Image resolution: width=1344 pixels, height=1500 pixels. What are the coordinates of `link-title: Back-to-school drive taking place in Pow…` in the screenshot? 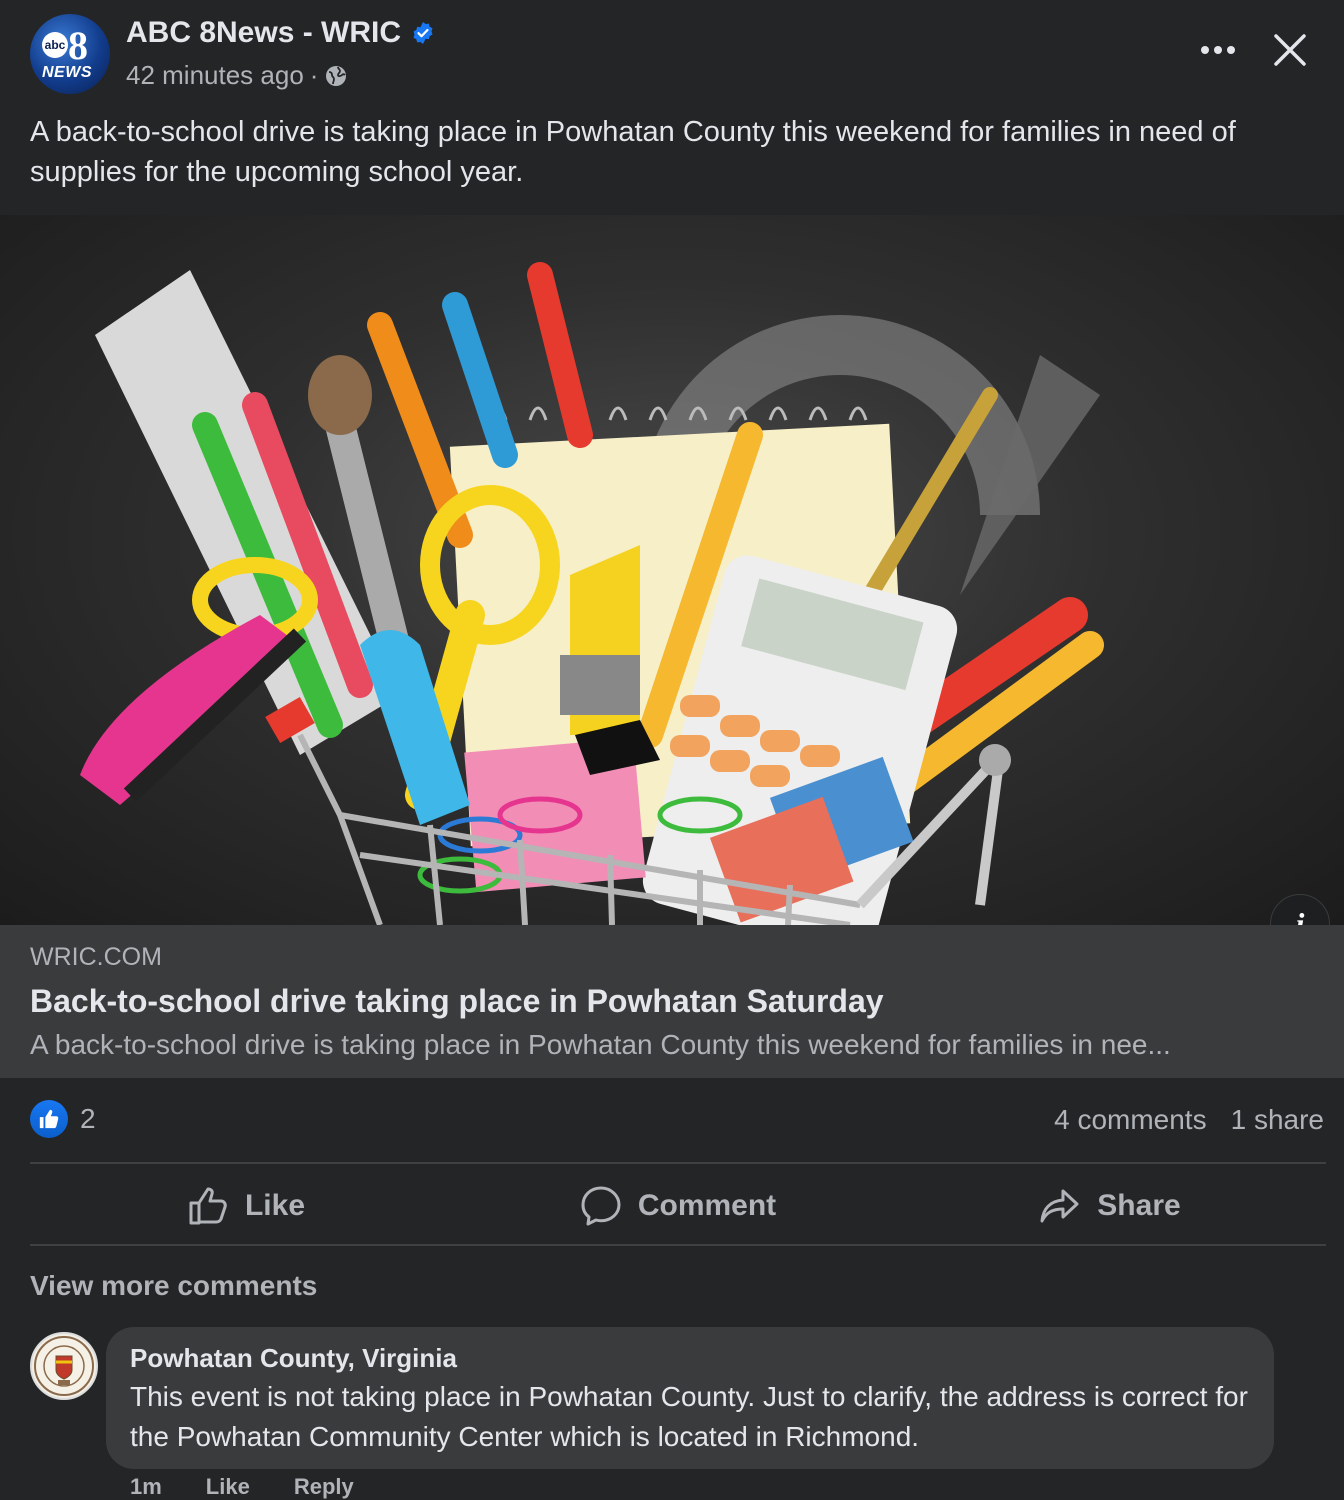 It's located at (457, 1001).